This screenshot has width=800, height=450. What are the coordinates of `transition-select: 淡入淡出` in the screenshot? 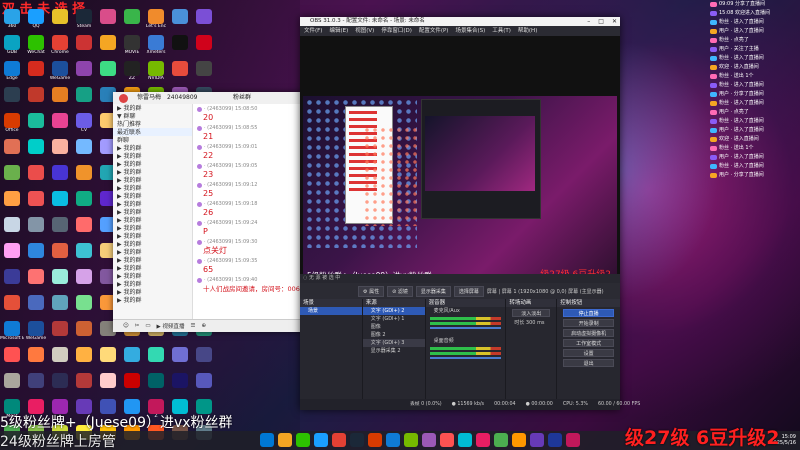 It's located at (531, 313).